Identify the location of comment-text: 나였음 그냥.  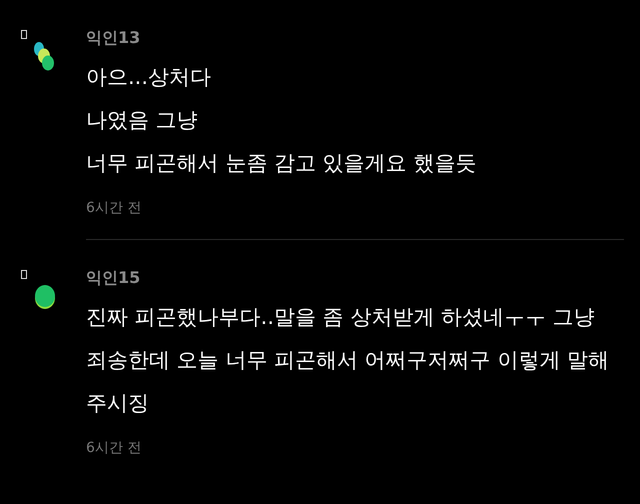
(142, 120).